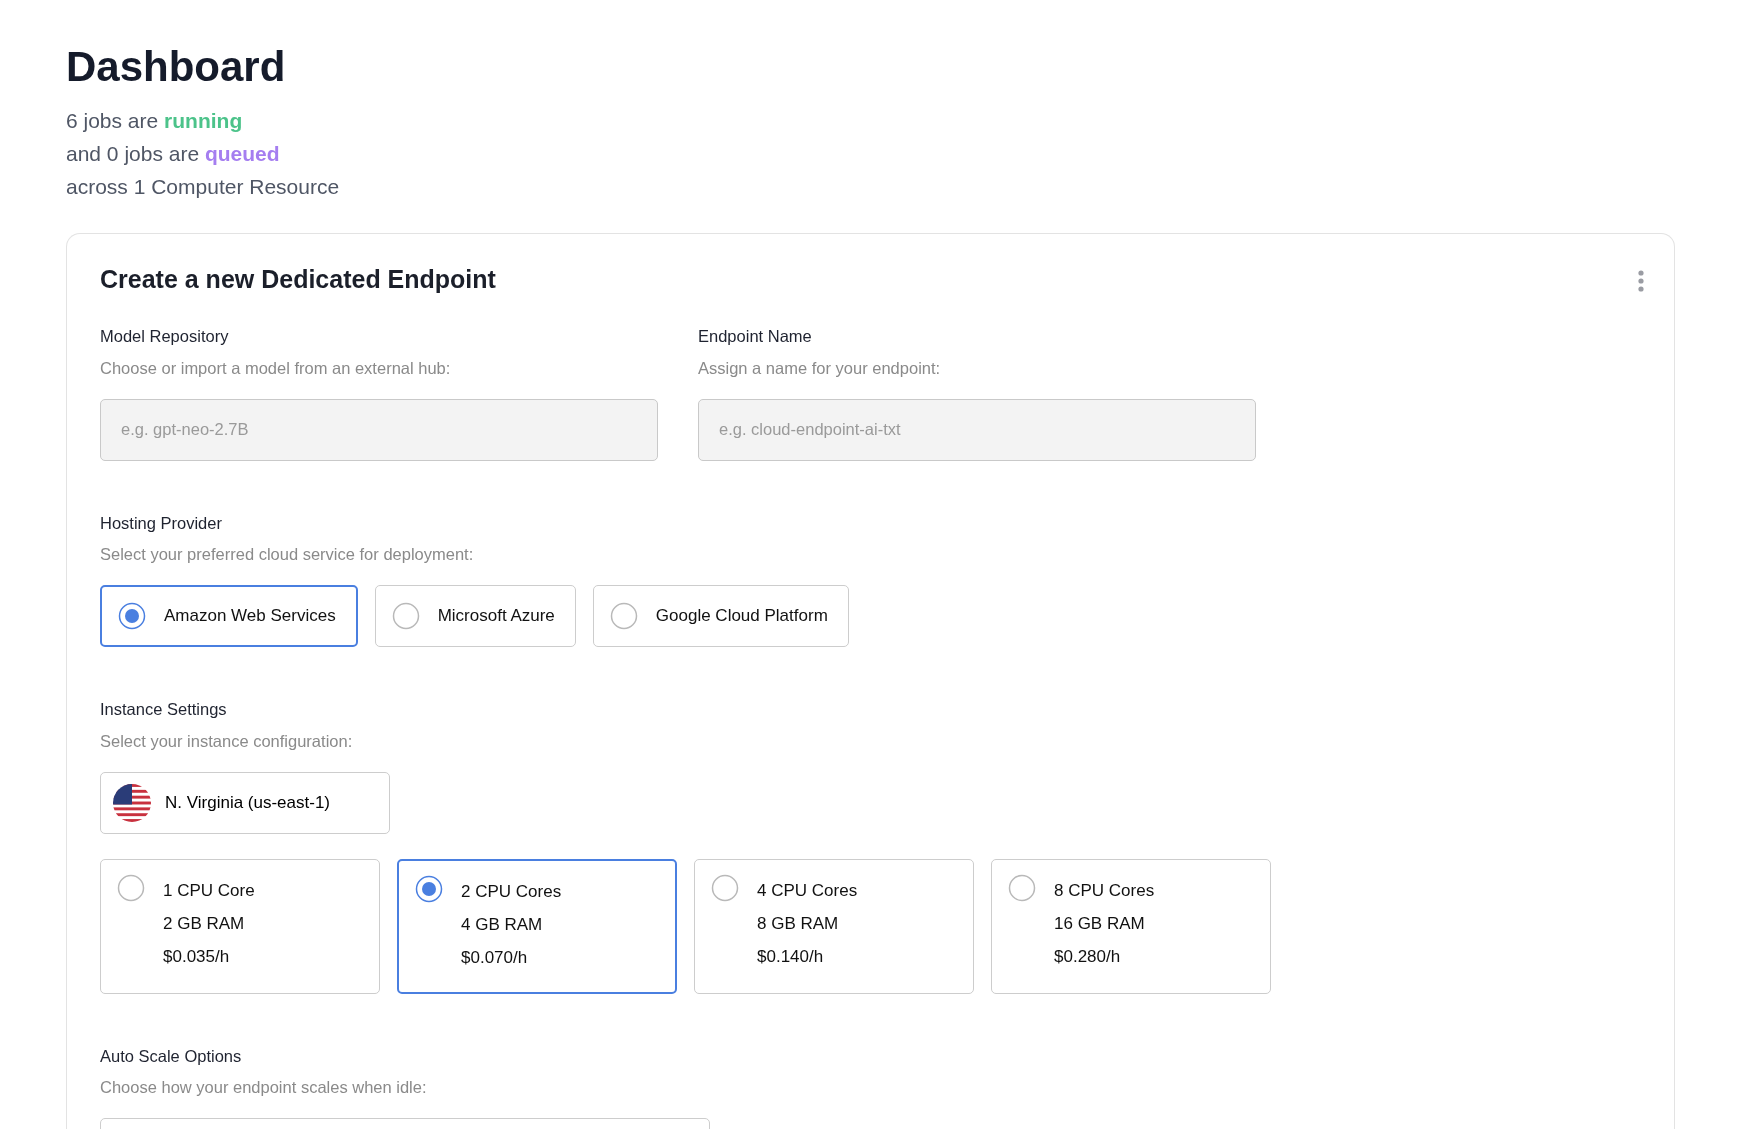 This screenshot has width=1741, height=1129. Describe the element at coordinates (755, 337) in the screenshot. I see `field-label: Endpoint Name` at that location.